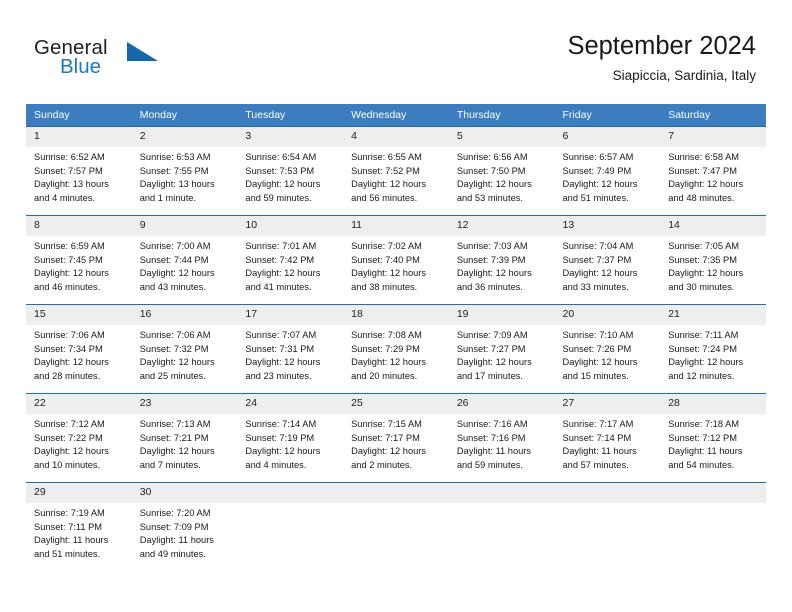  Describe the element at coordinates (69, 246) in the screenshot. I see `sunrise-text: Sunrise: 6:59 AM` at that location.